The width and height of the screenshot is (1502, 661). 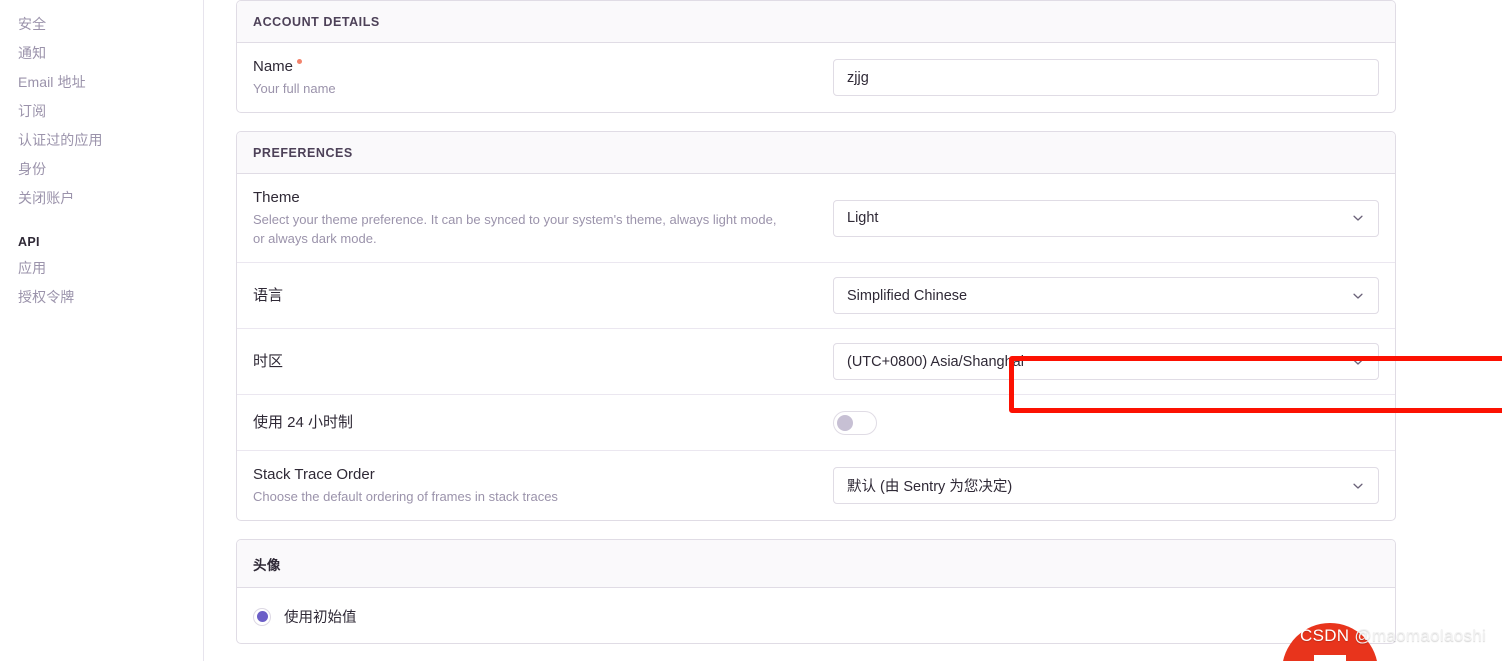 I want to click on sidebar-item-subscriptions: 订阅, so click(x=101, y=111).